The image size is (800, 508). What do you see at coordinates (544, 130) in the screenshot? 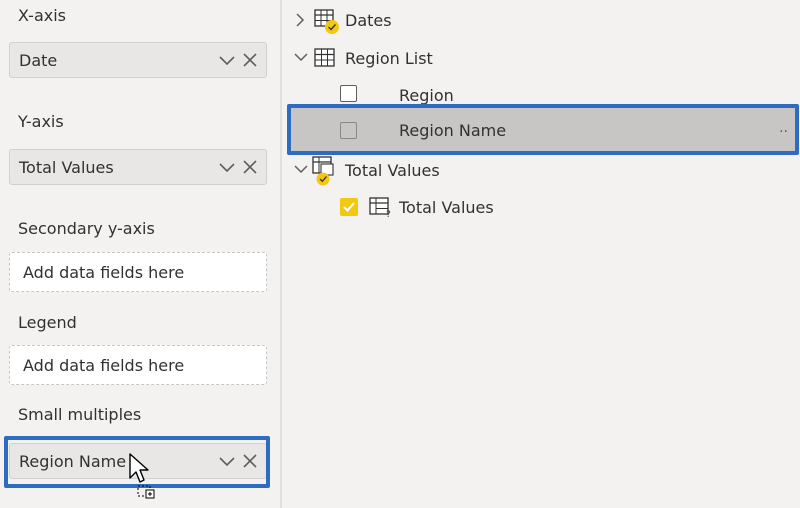
I see `field-row-region-name: Region Name ..` at bounding box center [544, 130].